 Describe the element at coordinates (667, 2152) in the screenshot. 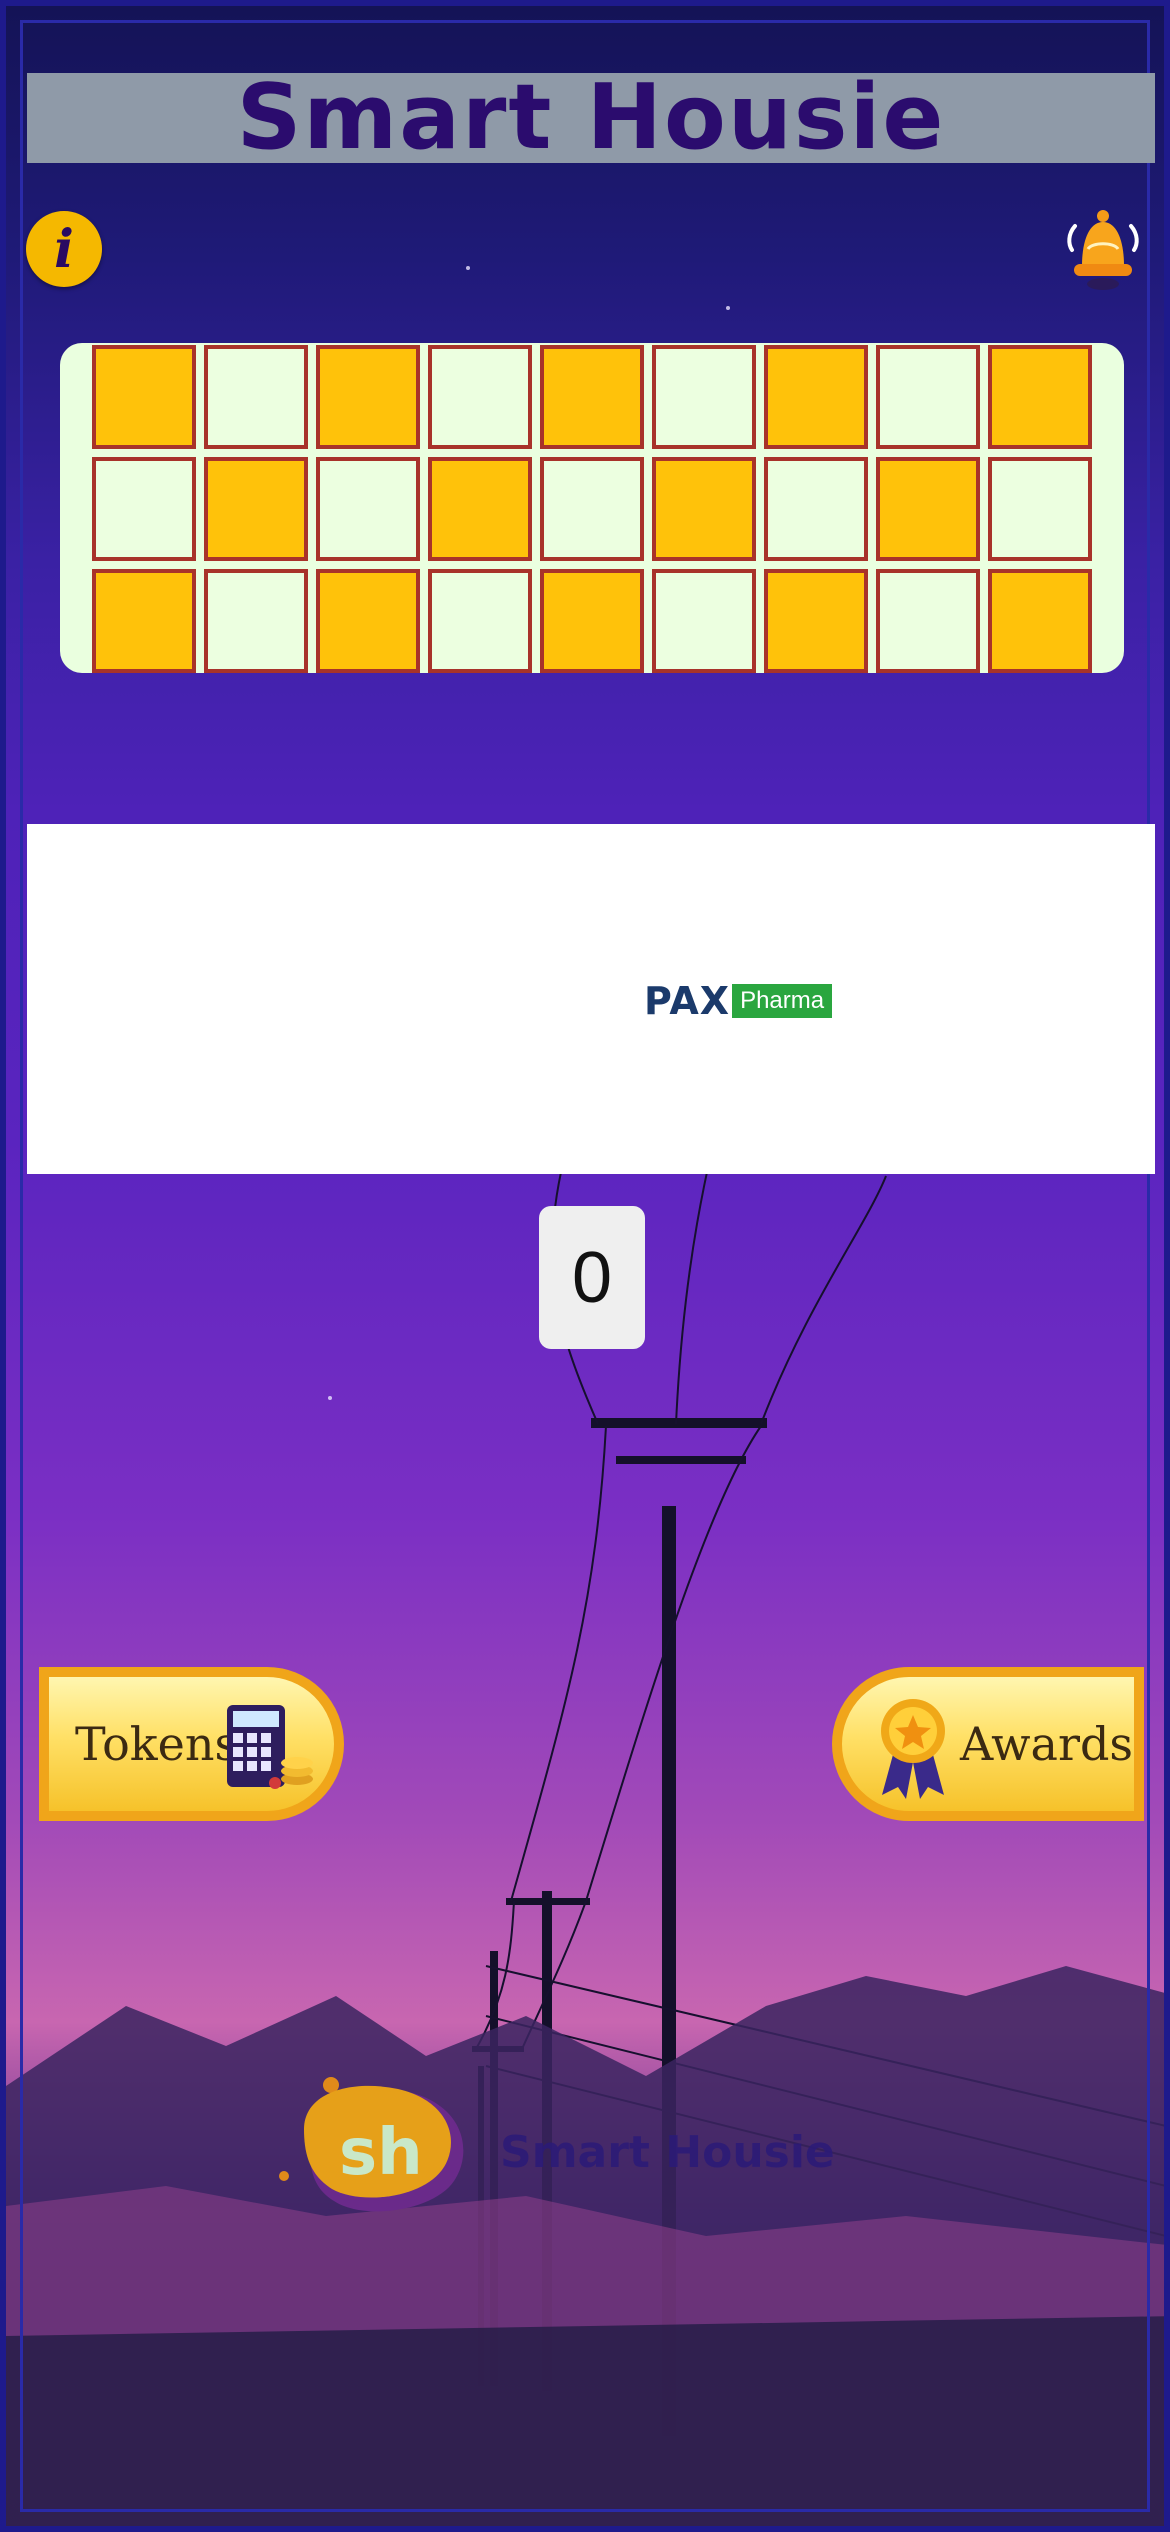

I see `footer-brand: Smart Housie` at that location.